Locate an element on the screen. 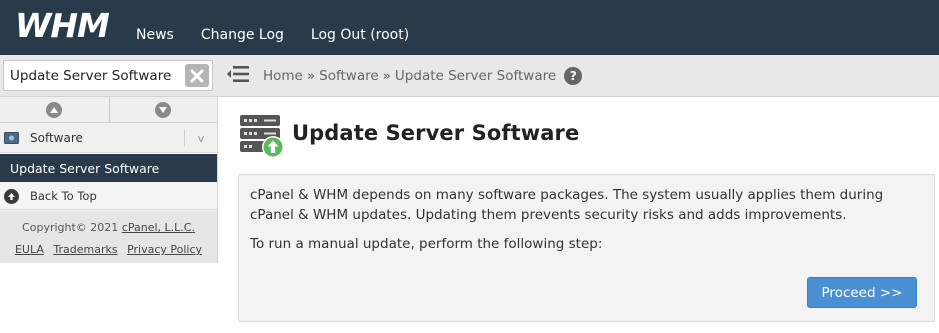 This screenshot has height=333, width=939. chevron-up-icon is located at coordinates (54, 110).